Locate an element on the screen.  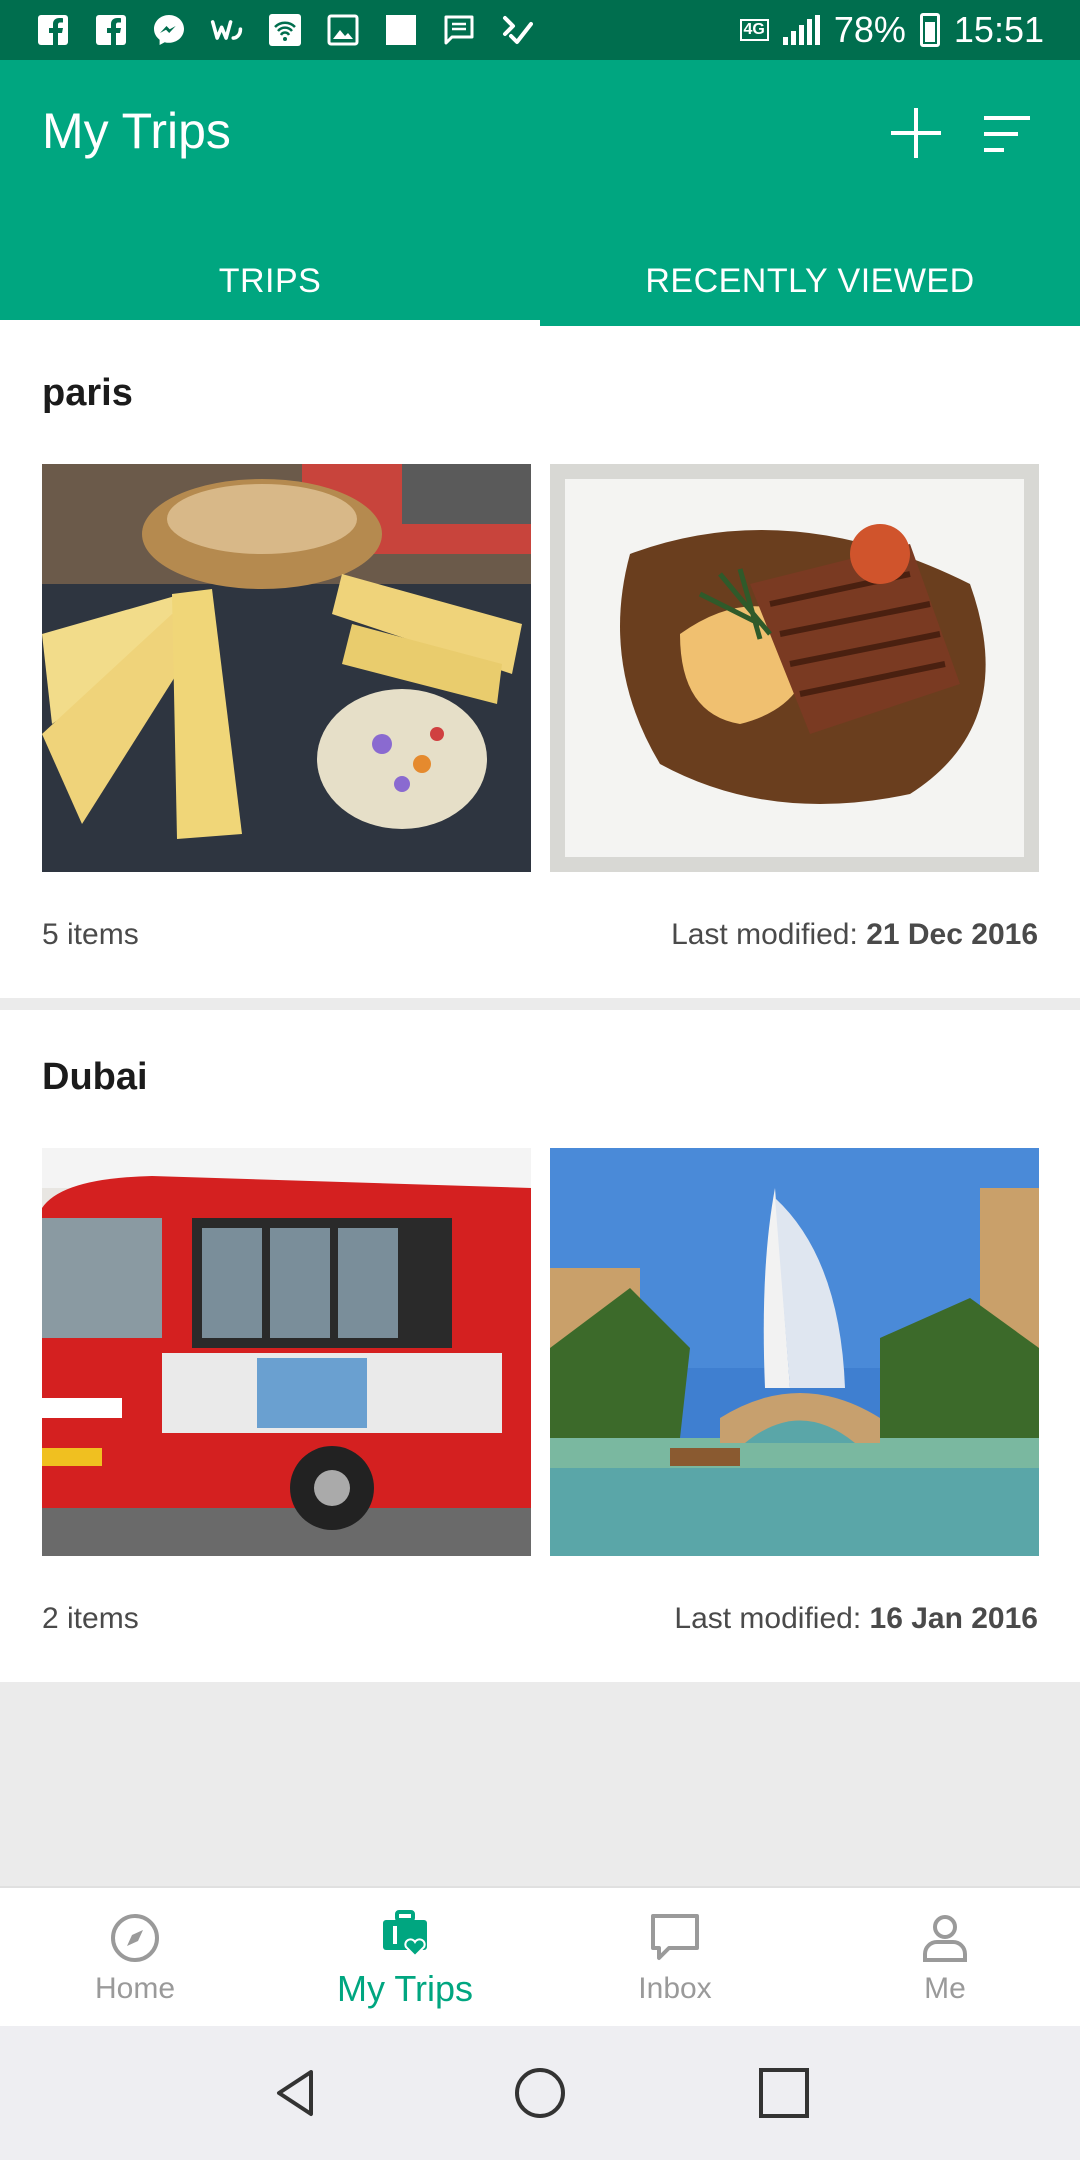
last-modified: Last modified: 21 Dec 2016 is located at coordinates (854, 935).